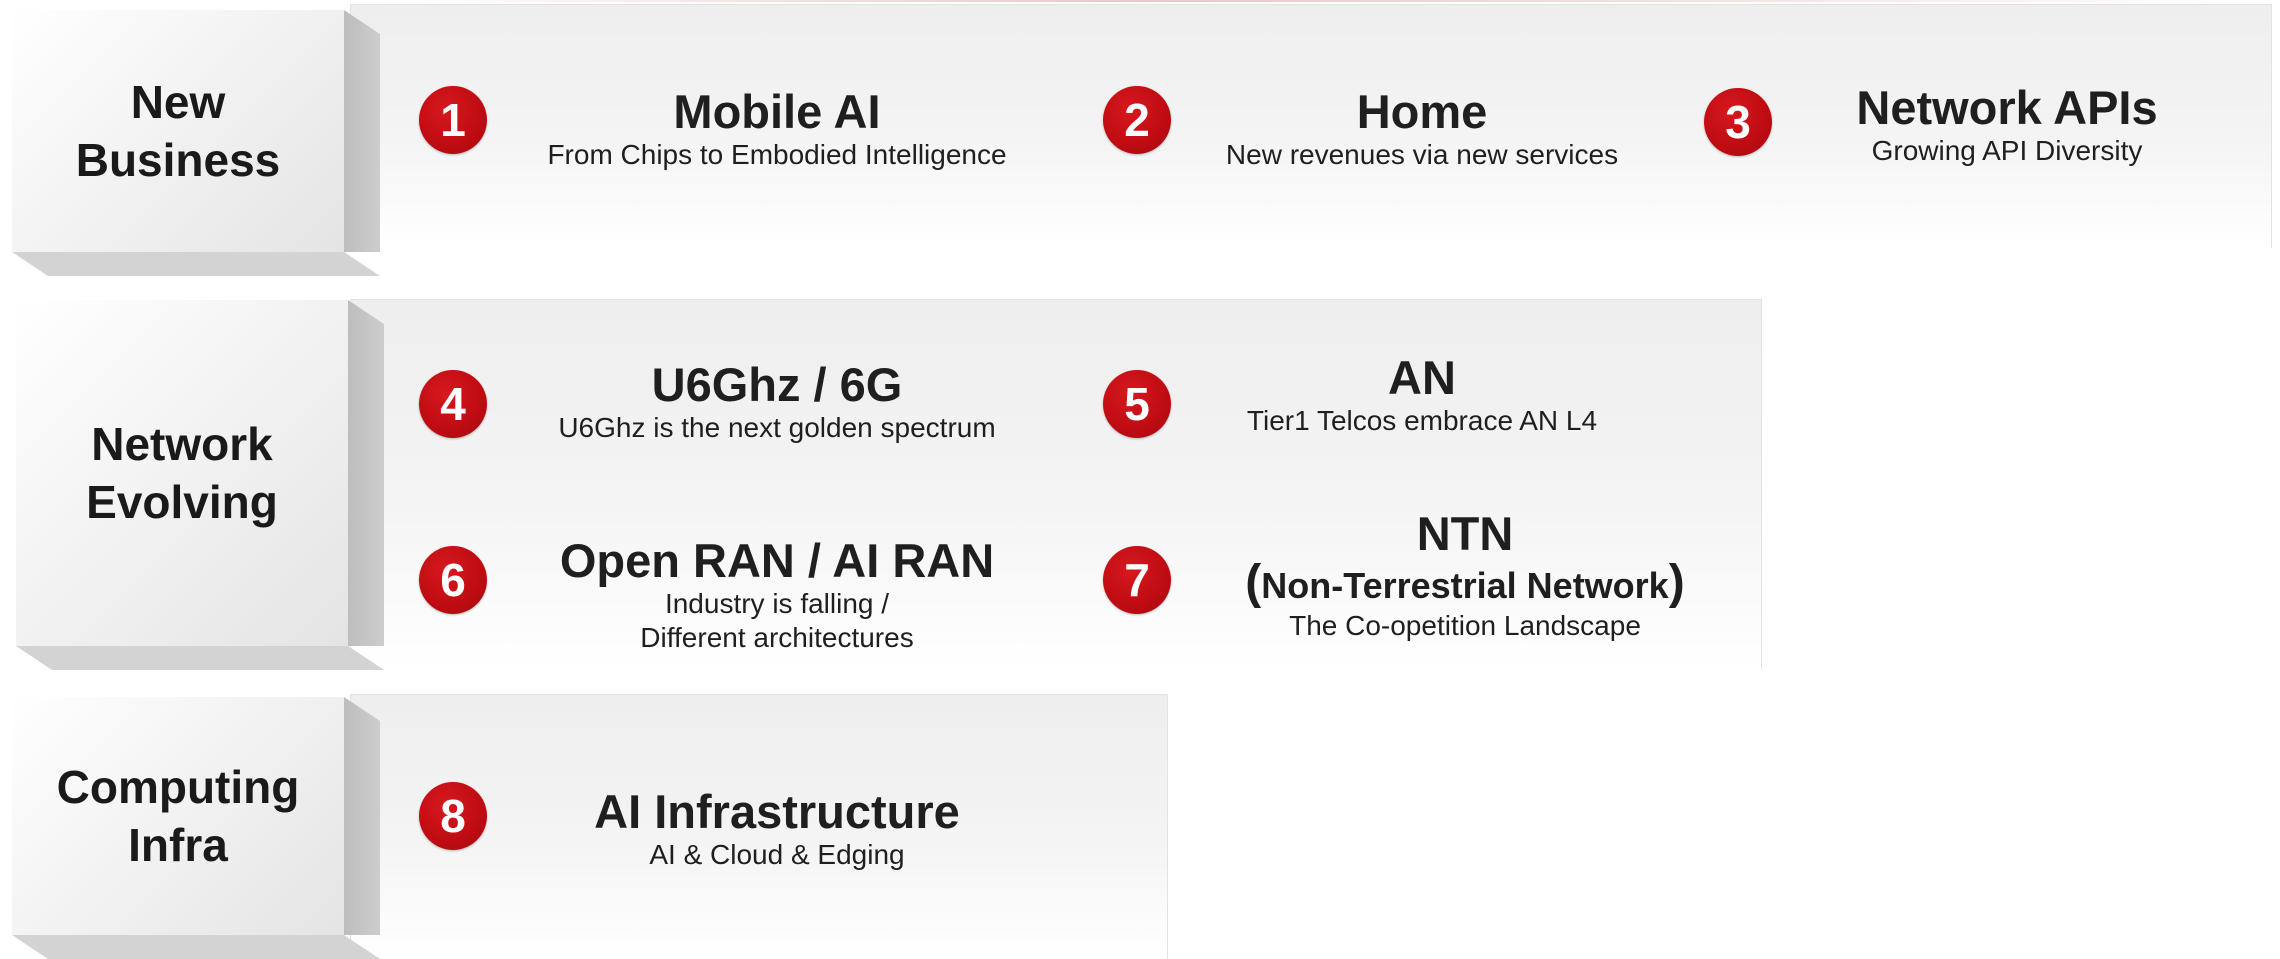 The height and width of the screenshot is (959, 2280). I want to click on item-ai-infrastructure: AI Infrastructure AI & Cloud & Edging, so click(777, 829).